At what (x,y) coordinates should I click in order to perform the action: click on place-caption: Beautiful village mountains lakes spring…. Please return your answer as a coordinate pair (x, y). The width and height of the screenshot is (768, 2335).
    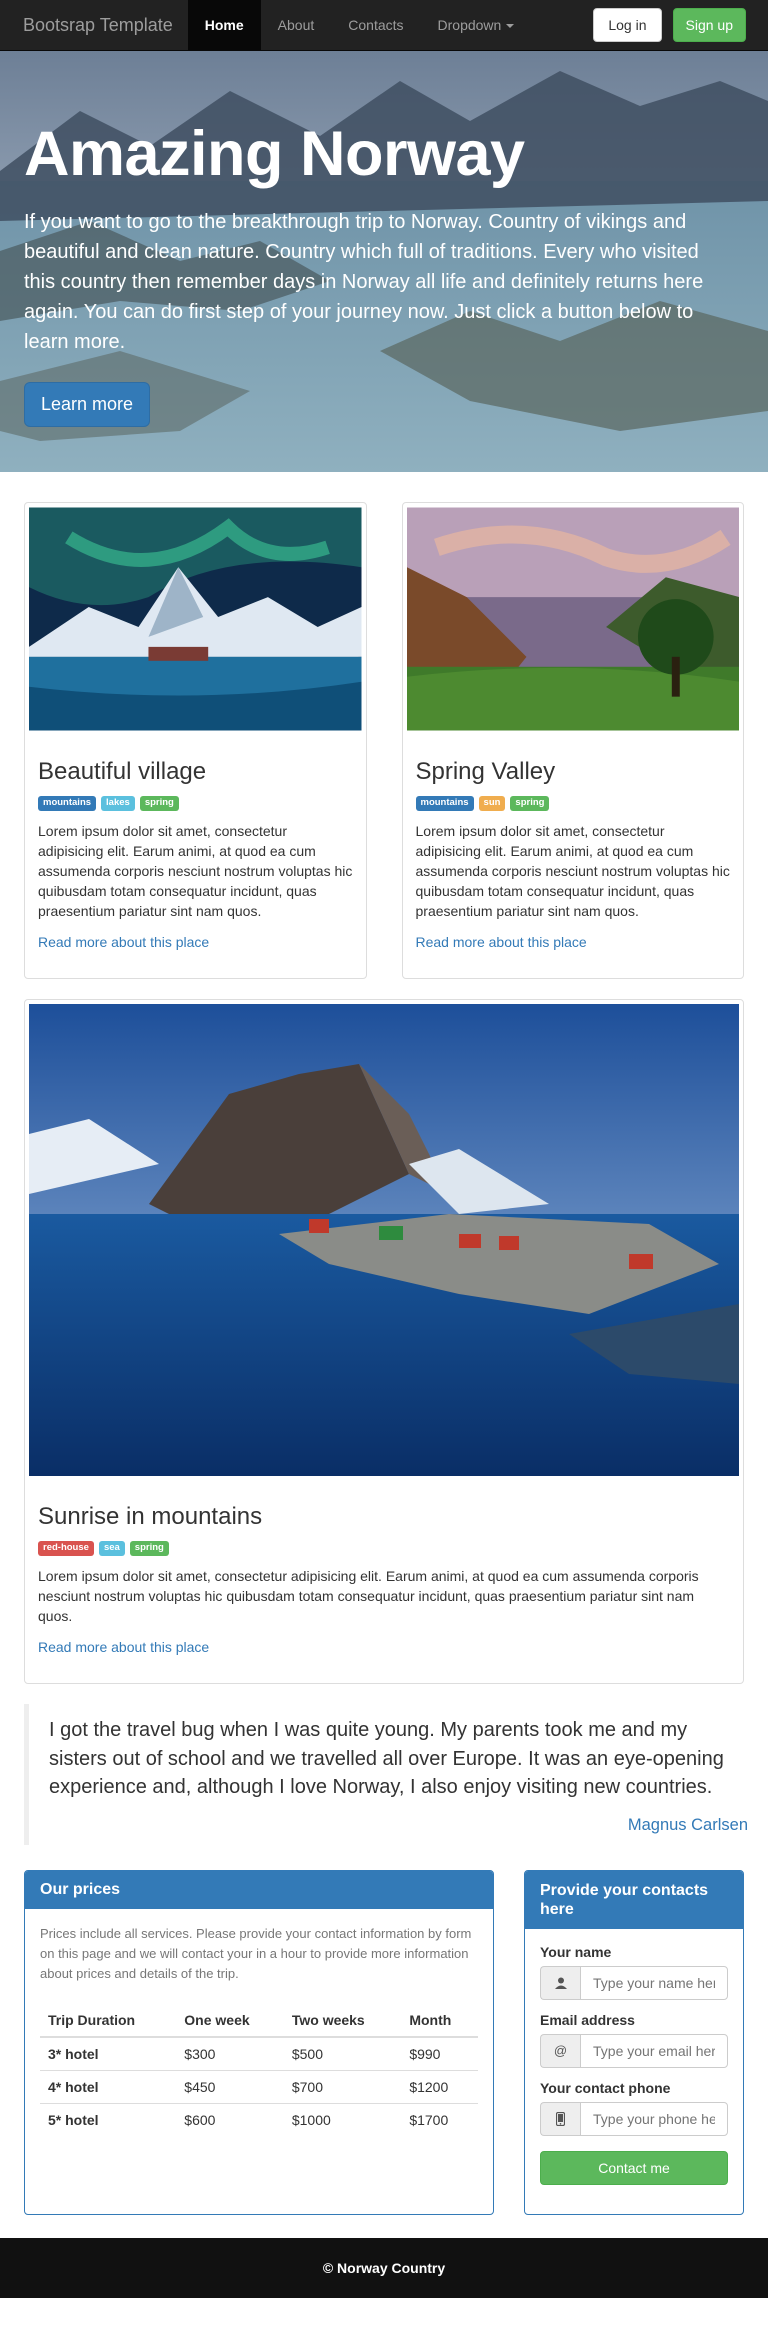
    Looking at the image, I should click on (195, 840).